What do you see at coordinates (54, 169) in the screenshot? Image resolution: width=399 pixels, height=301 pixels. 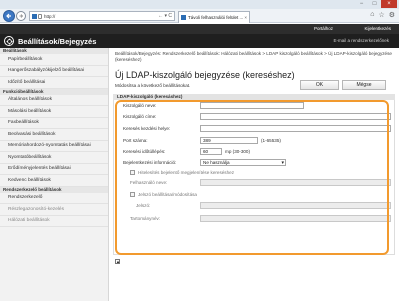 I see `sidebar-item: Erődíményjelentés beállításai` at bounding box center [54, 169].